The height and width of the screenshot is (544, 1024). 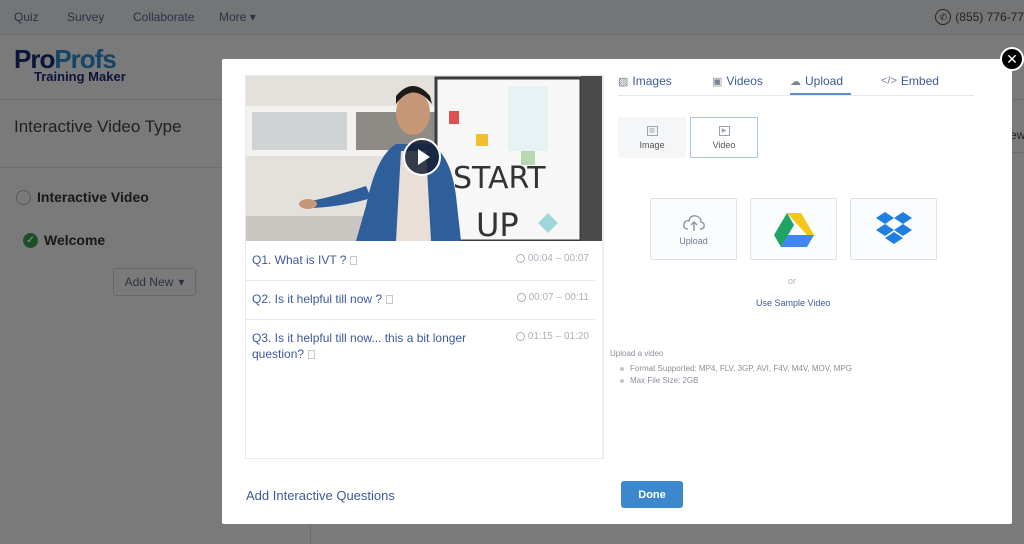 I want to click on question-label: Q1. What is IVT ?, so click(x=299, y=260).